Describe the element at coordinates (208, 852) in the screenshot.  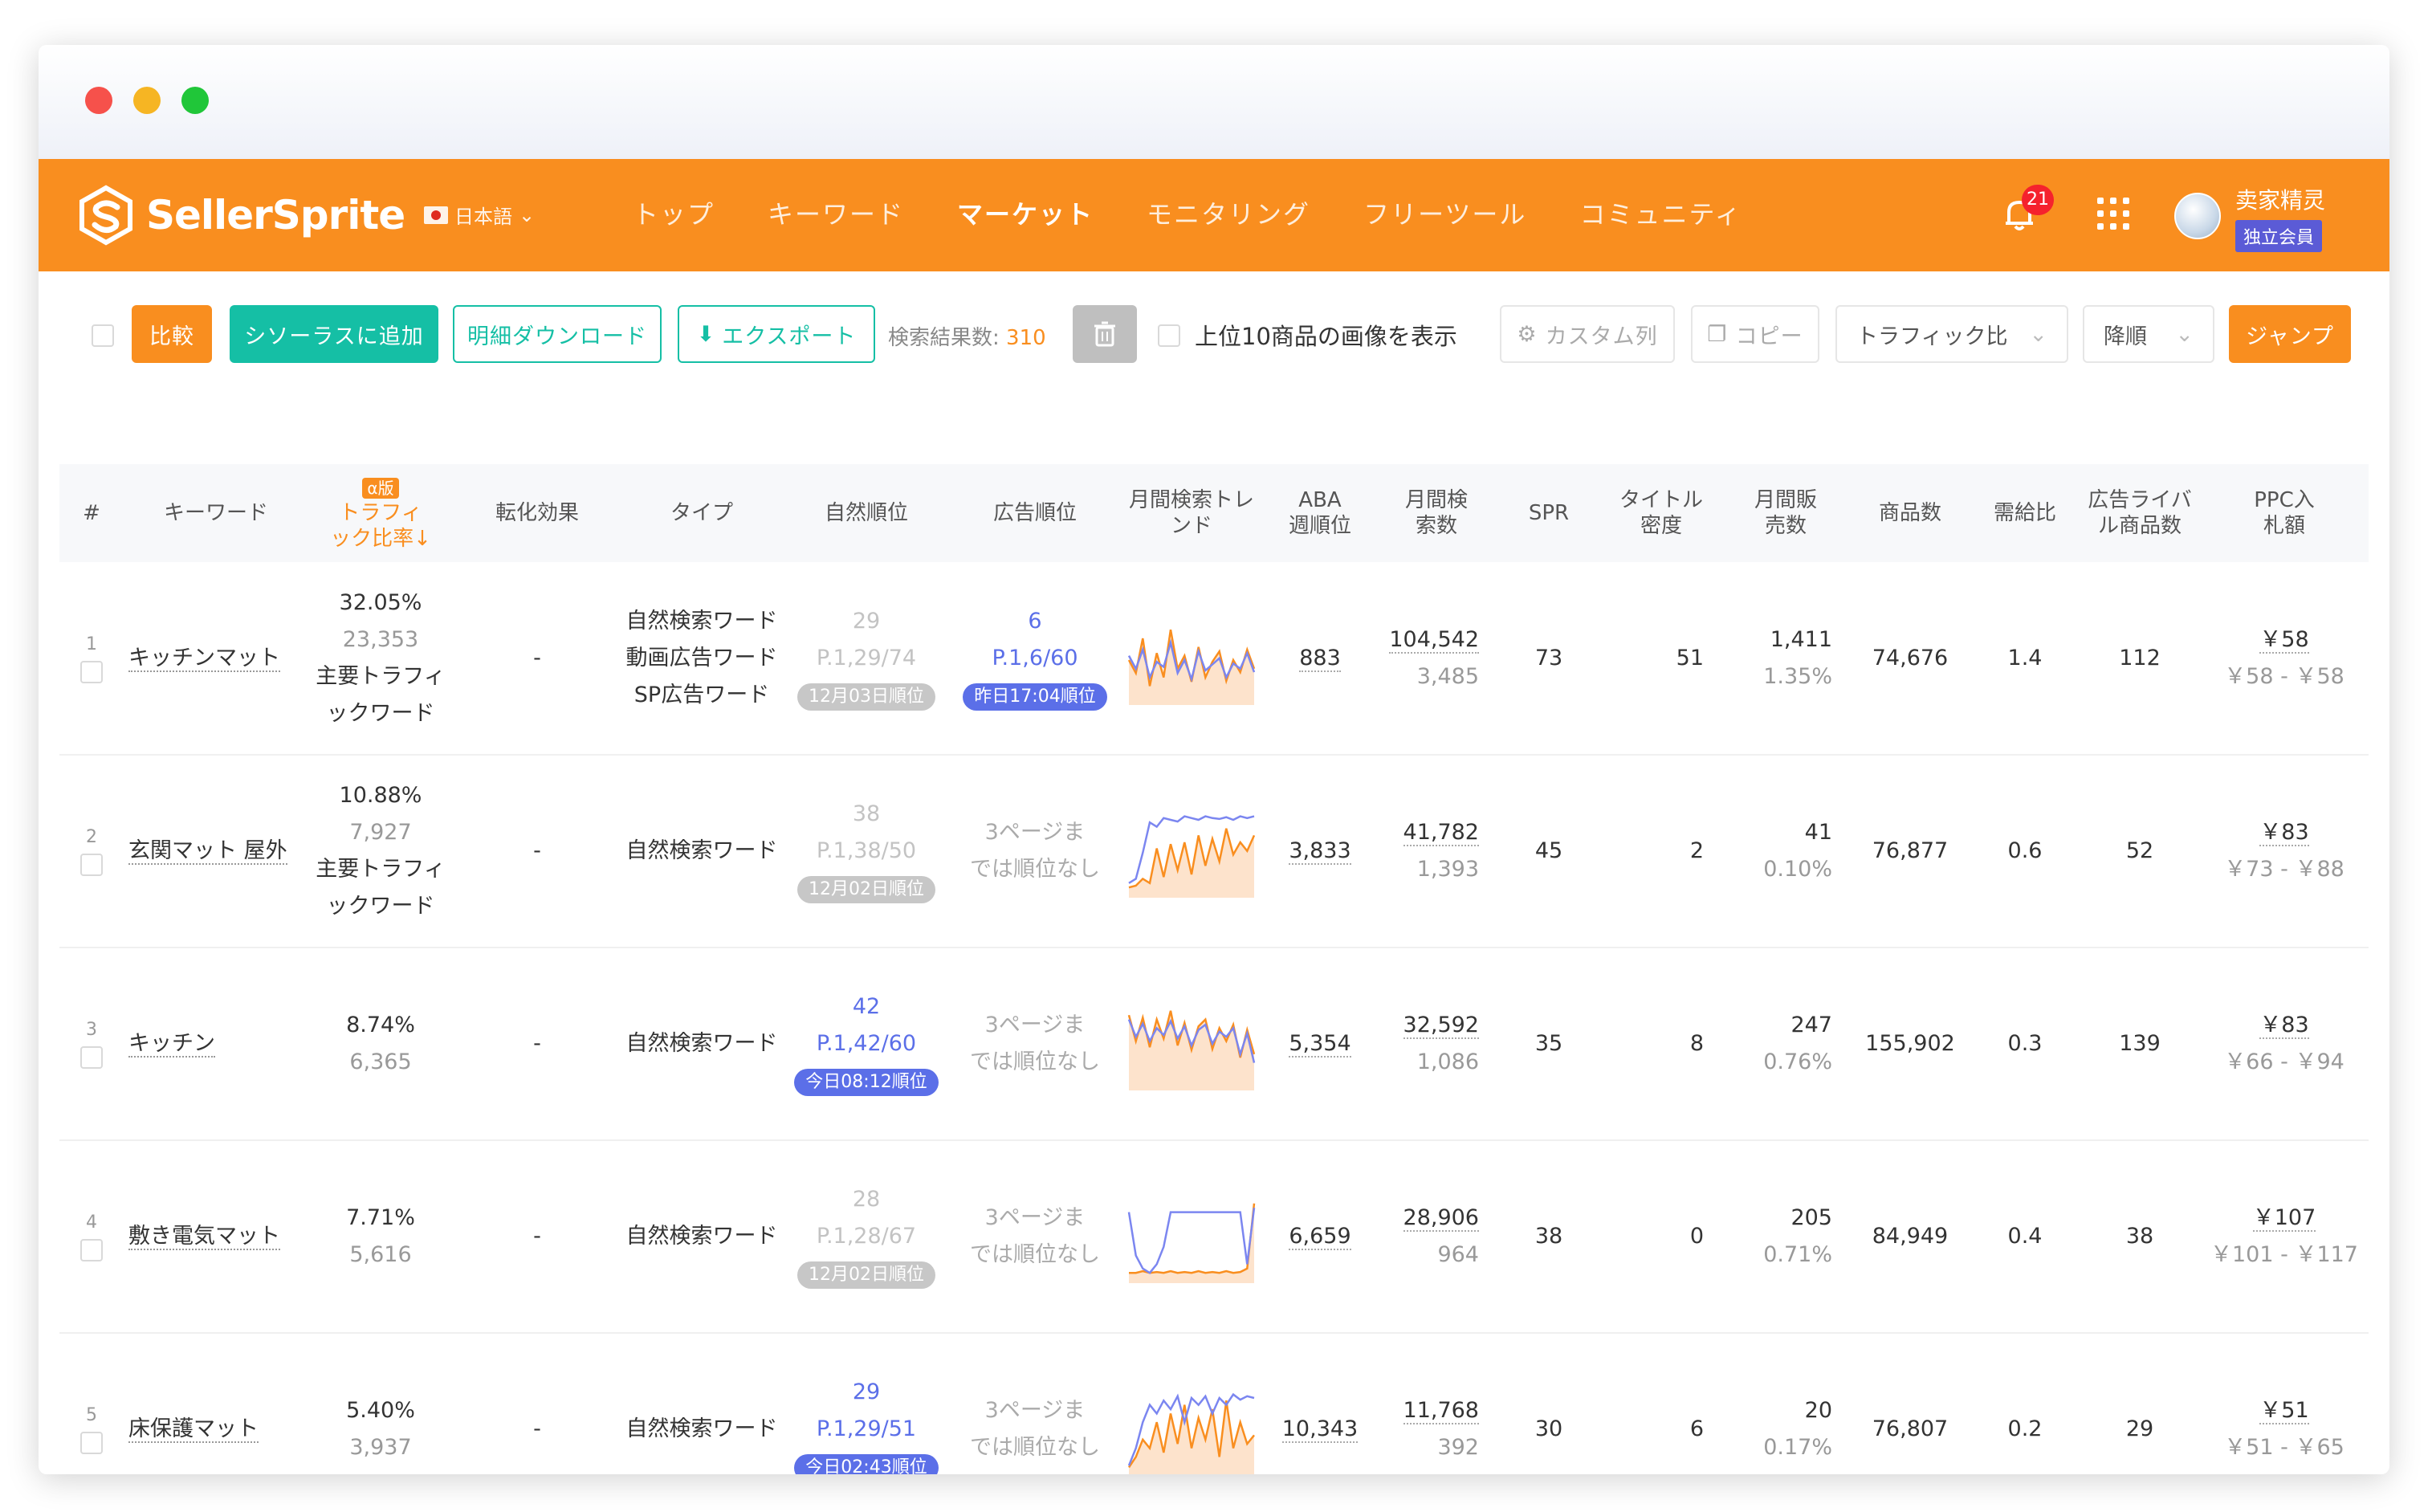
I see `keyword-link: 玄関マット 屋外` at that location.